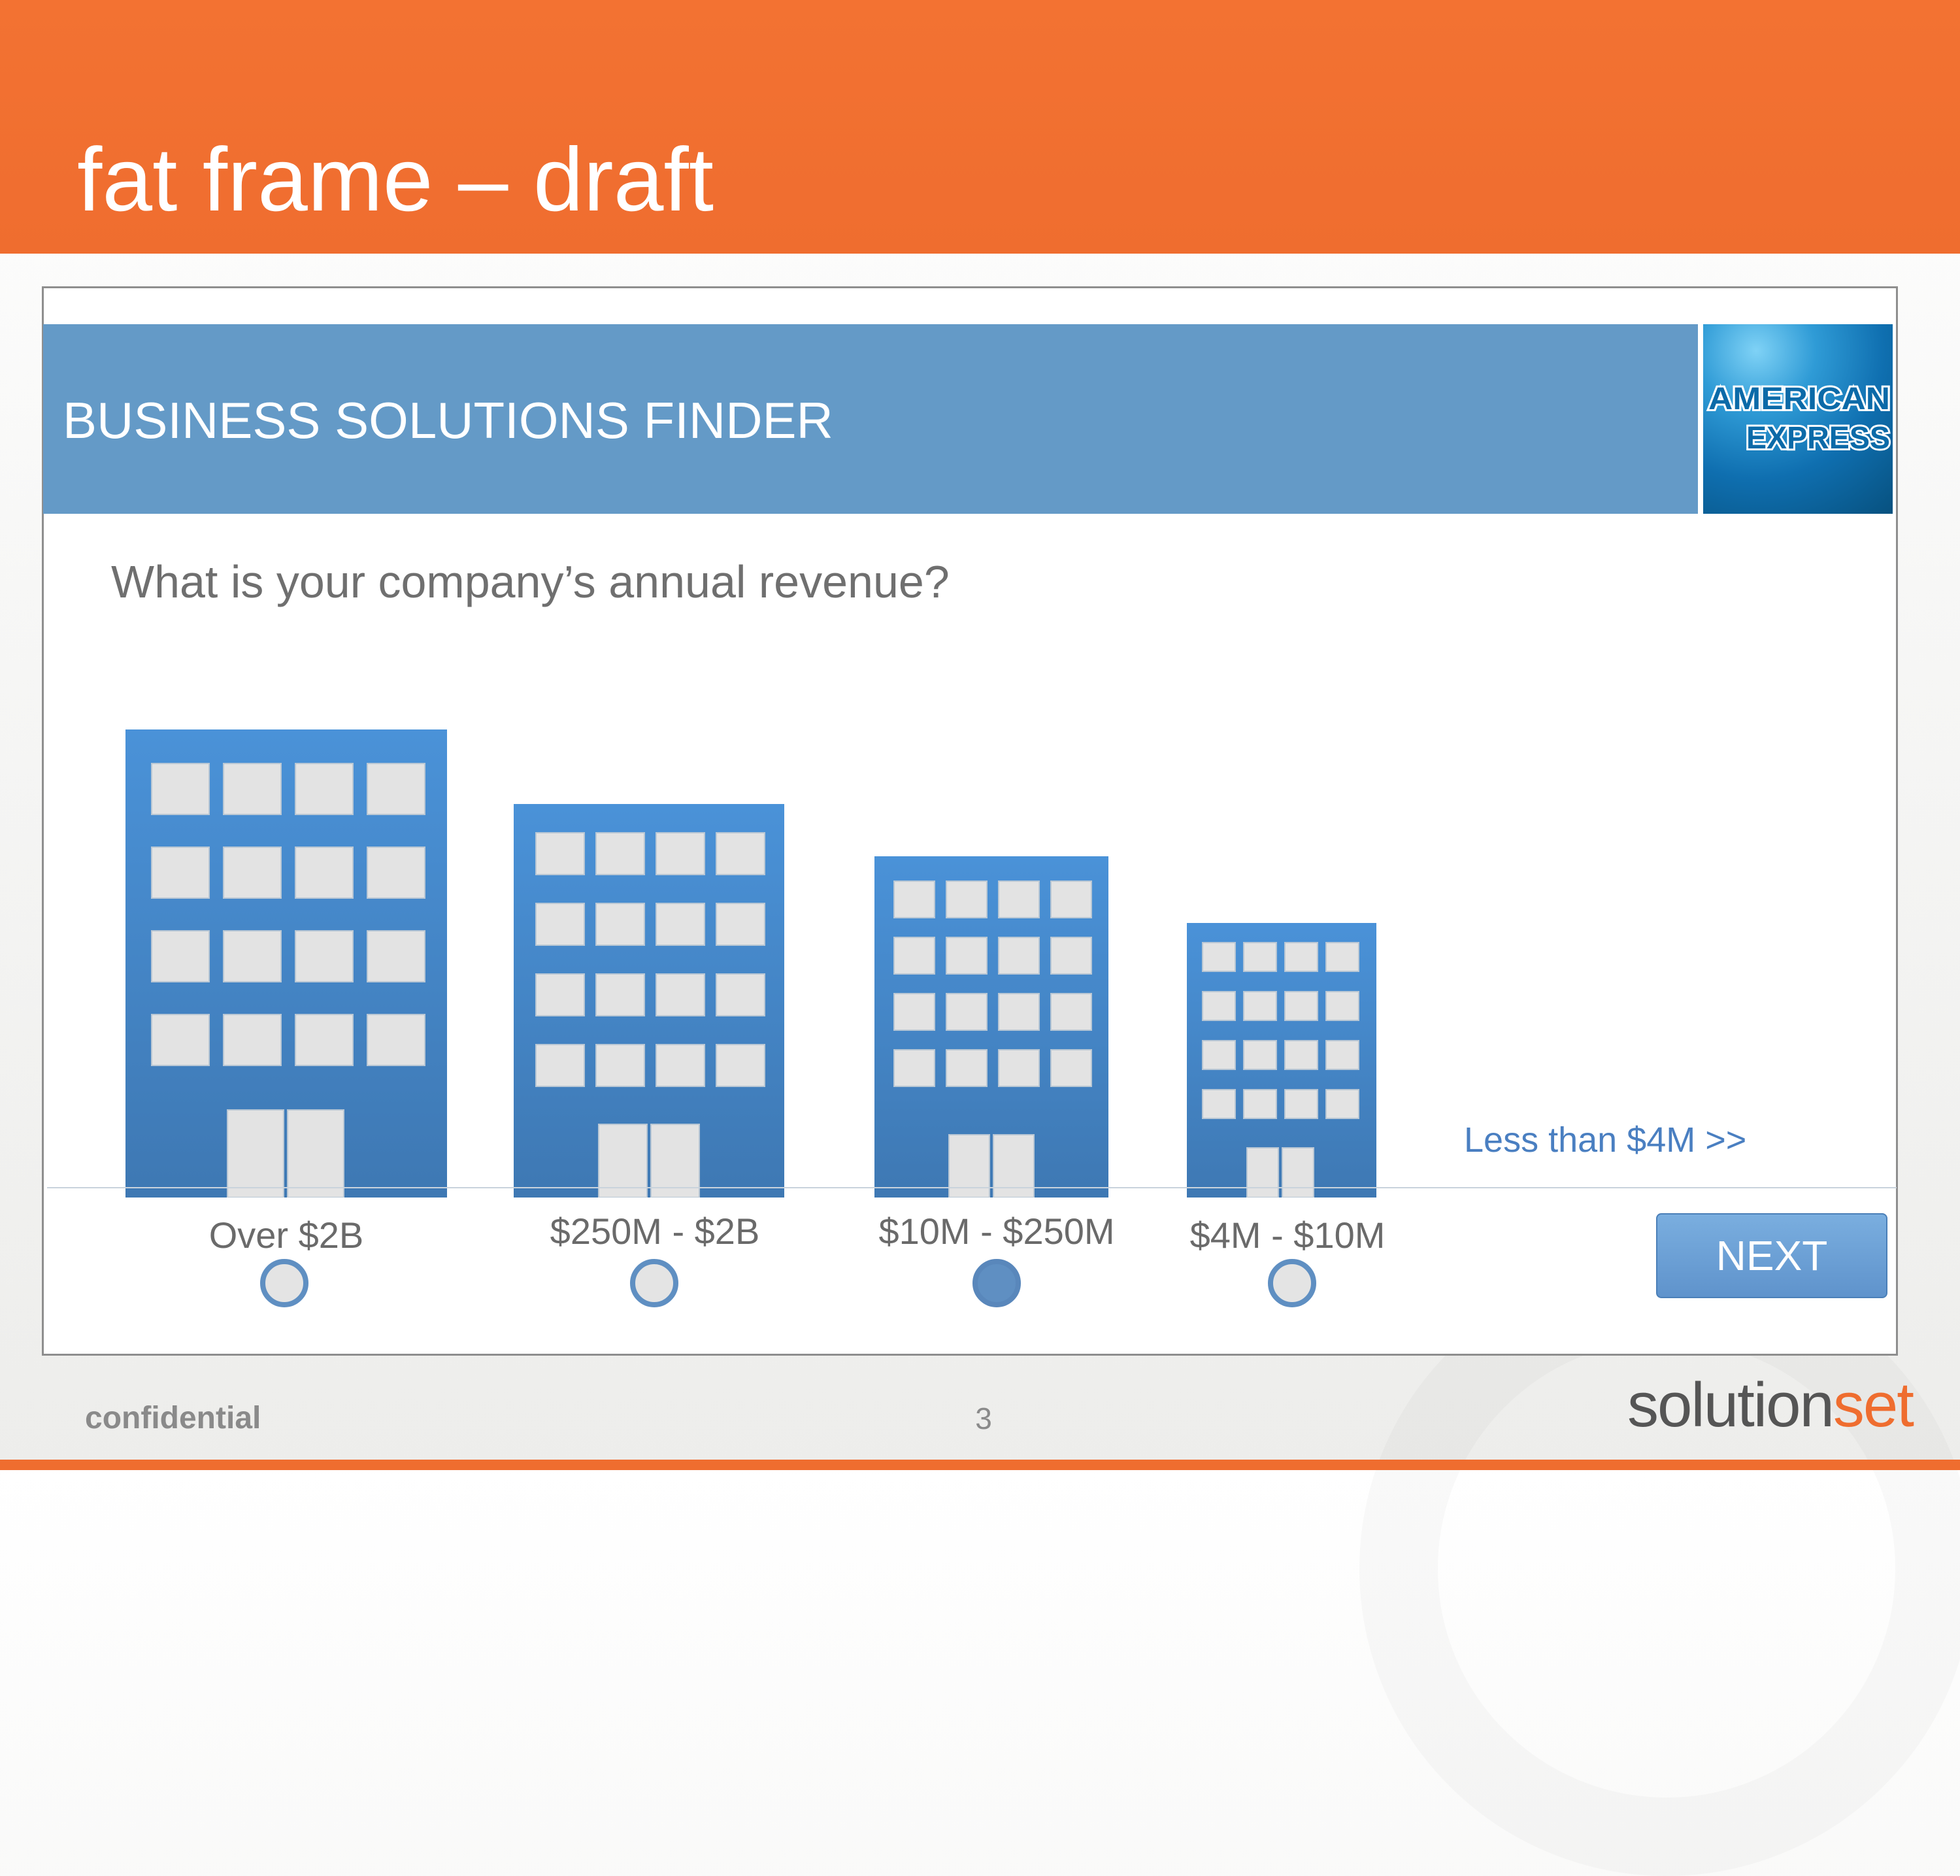 The height and width of the screenshot is (1876, 1960). I want to click on page-number: 3, so click(984, 1418).